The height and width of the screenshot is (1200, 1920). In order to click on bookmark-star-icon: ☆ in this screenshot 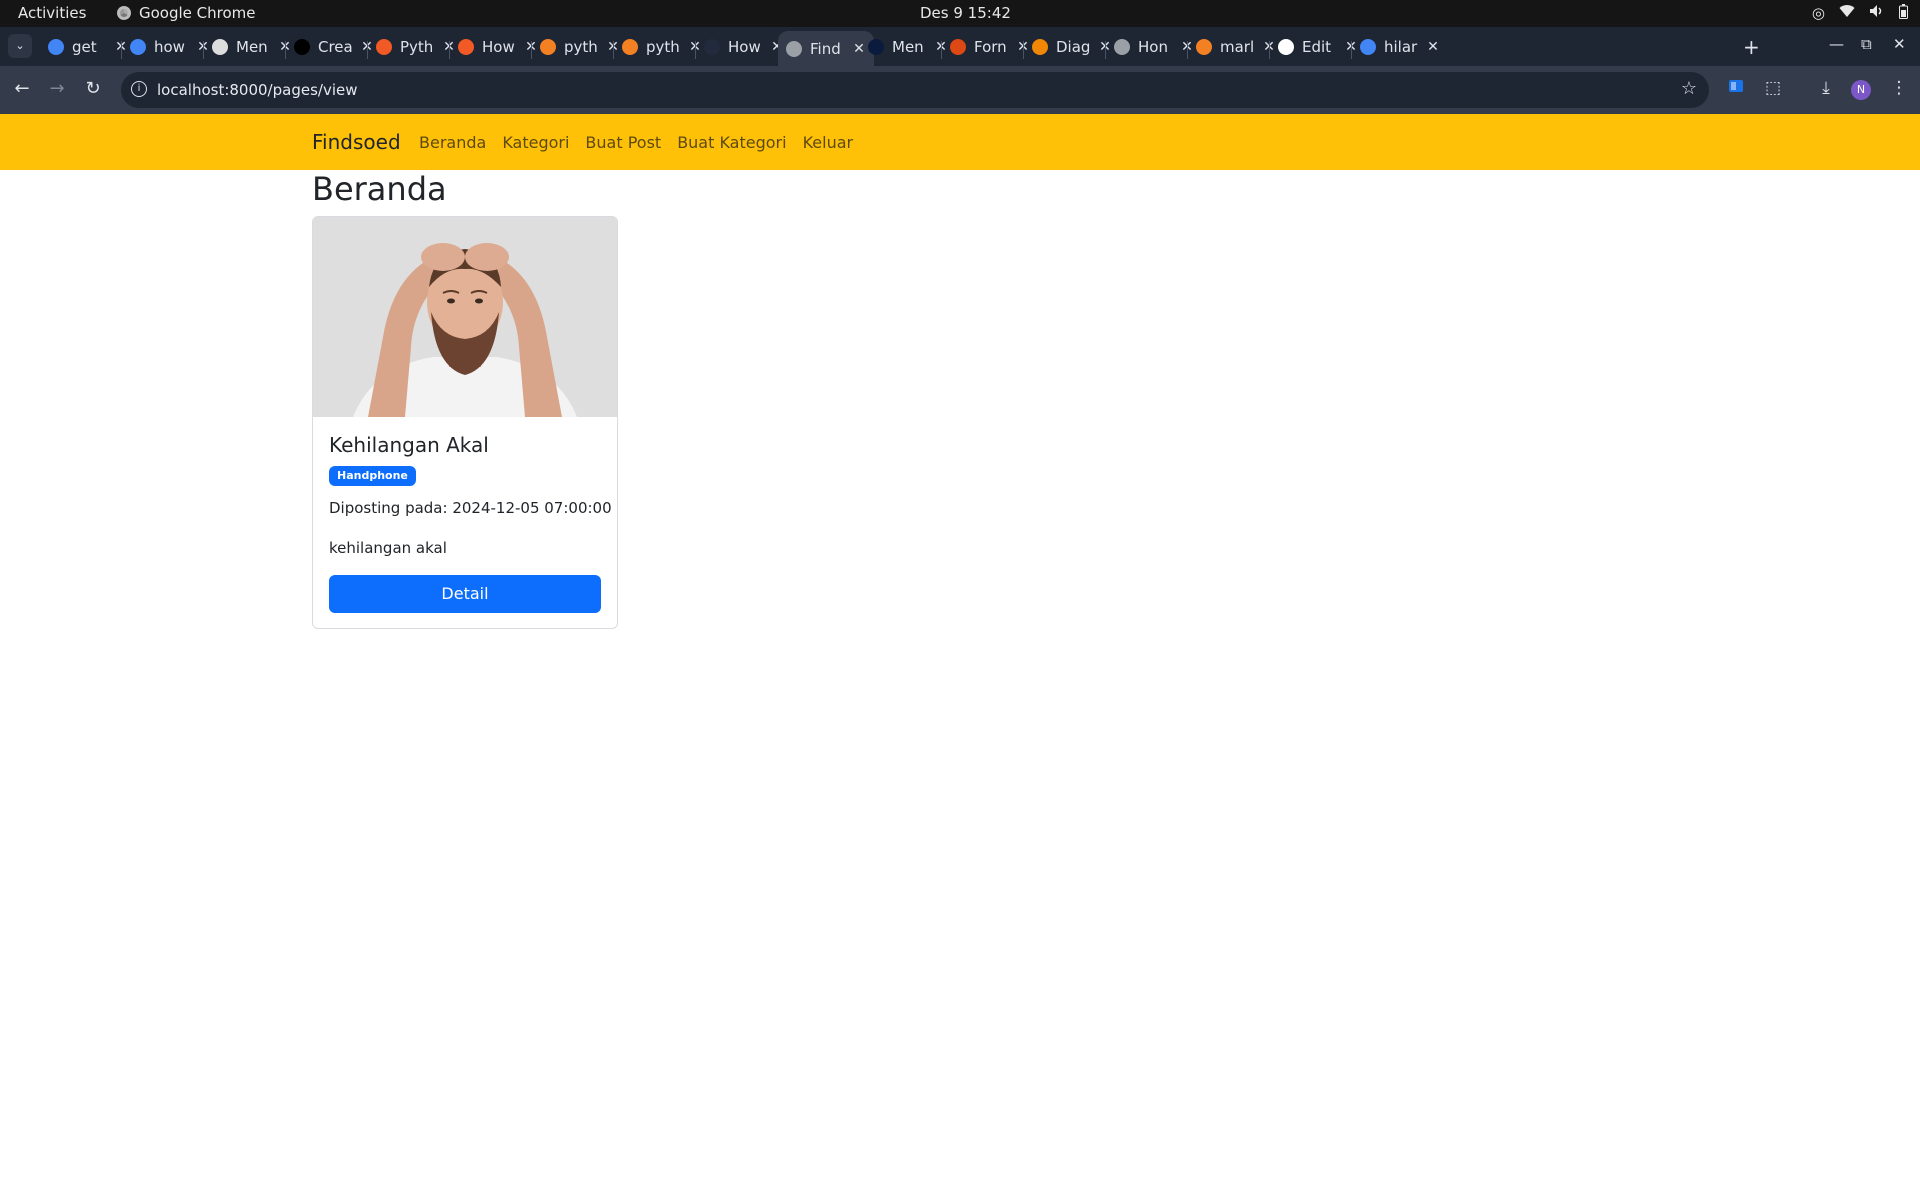, I will do `click(1689, 88)`.